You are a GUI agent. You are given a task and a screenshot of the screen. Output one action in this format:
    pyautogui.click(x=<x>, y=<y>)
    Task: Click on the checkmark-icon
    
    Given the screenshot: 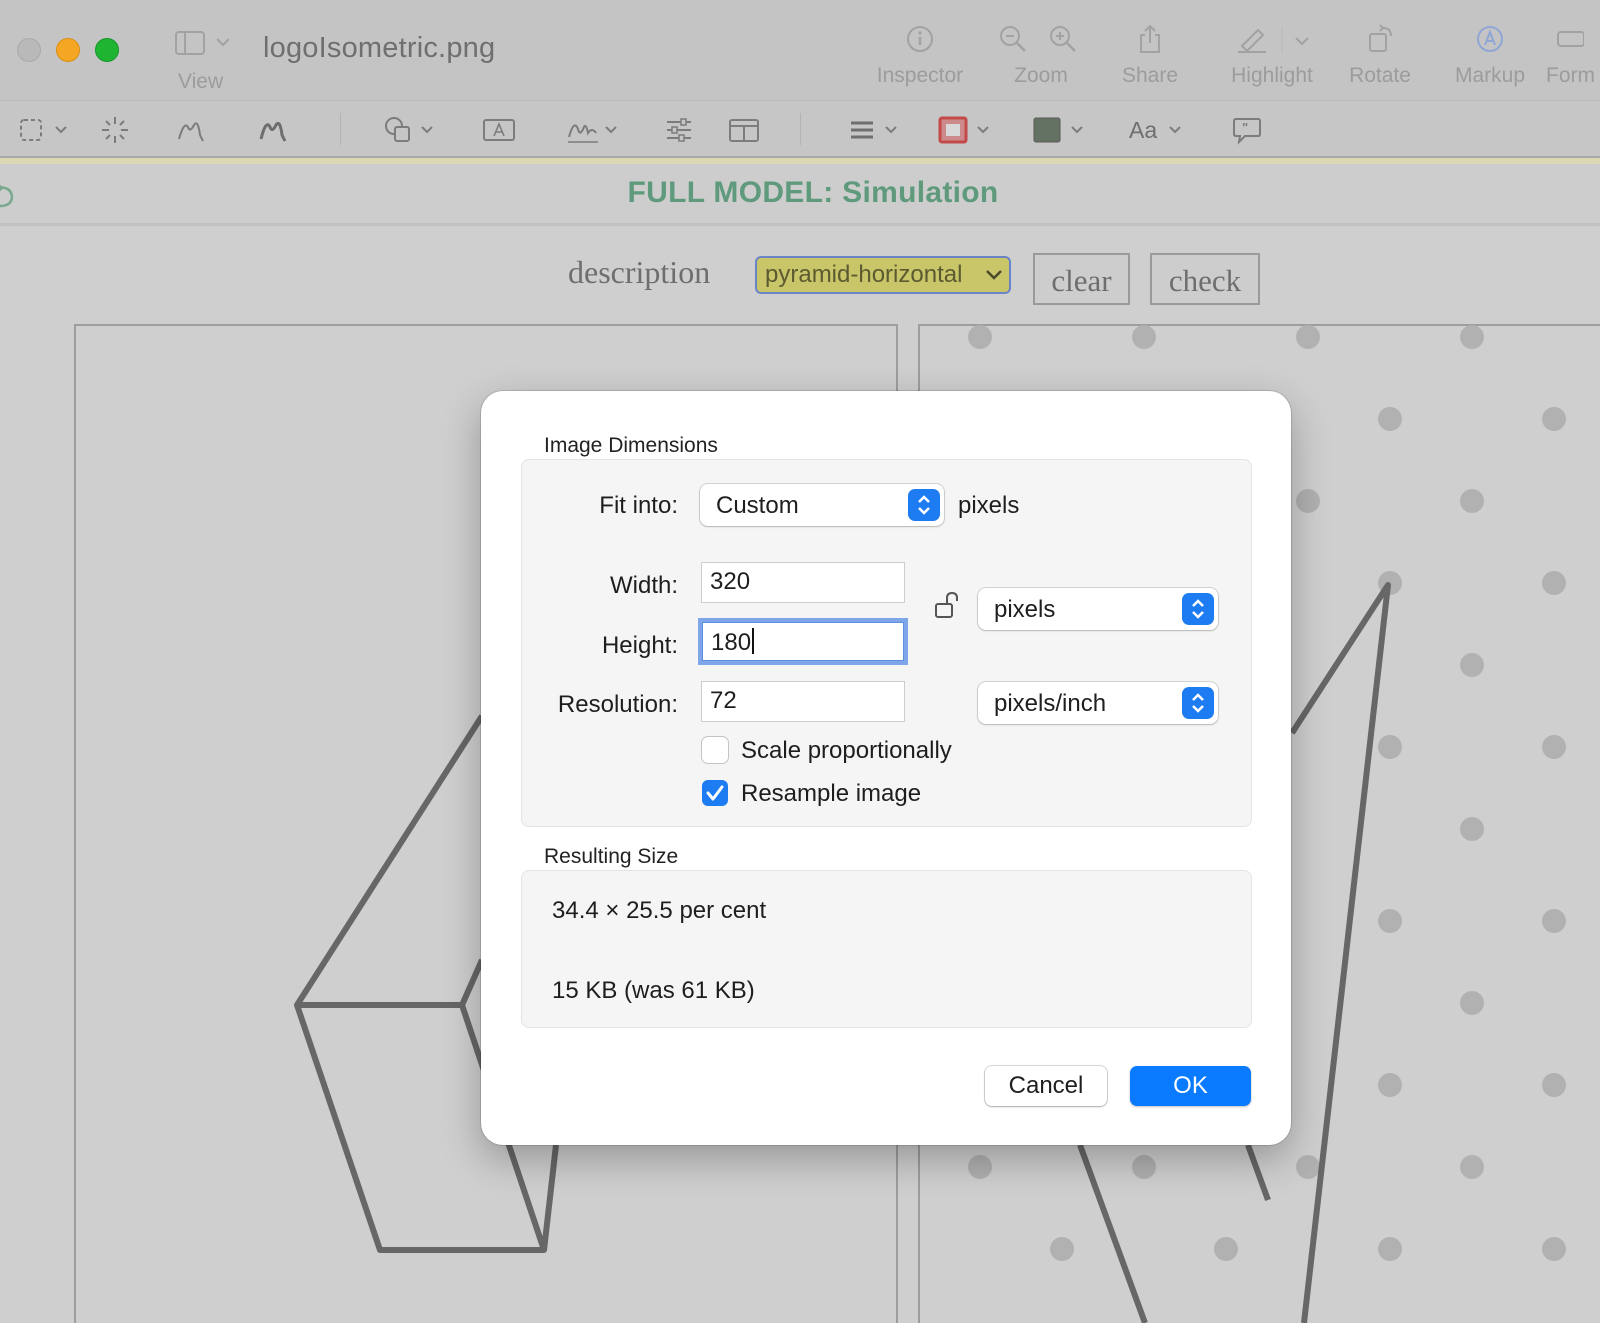 What is the action you would take?
    pyautogui.click(x=715, y=793)
    